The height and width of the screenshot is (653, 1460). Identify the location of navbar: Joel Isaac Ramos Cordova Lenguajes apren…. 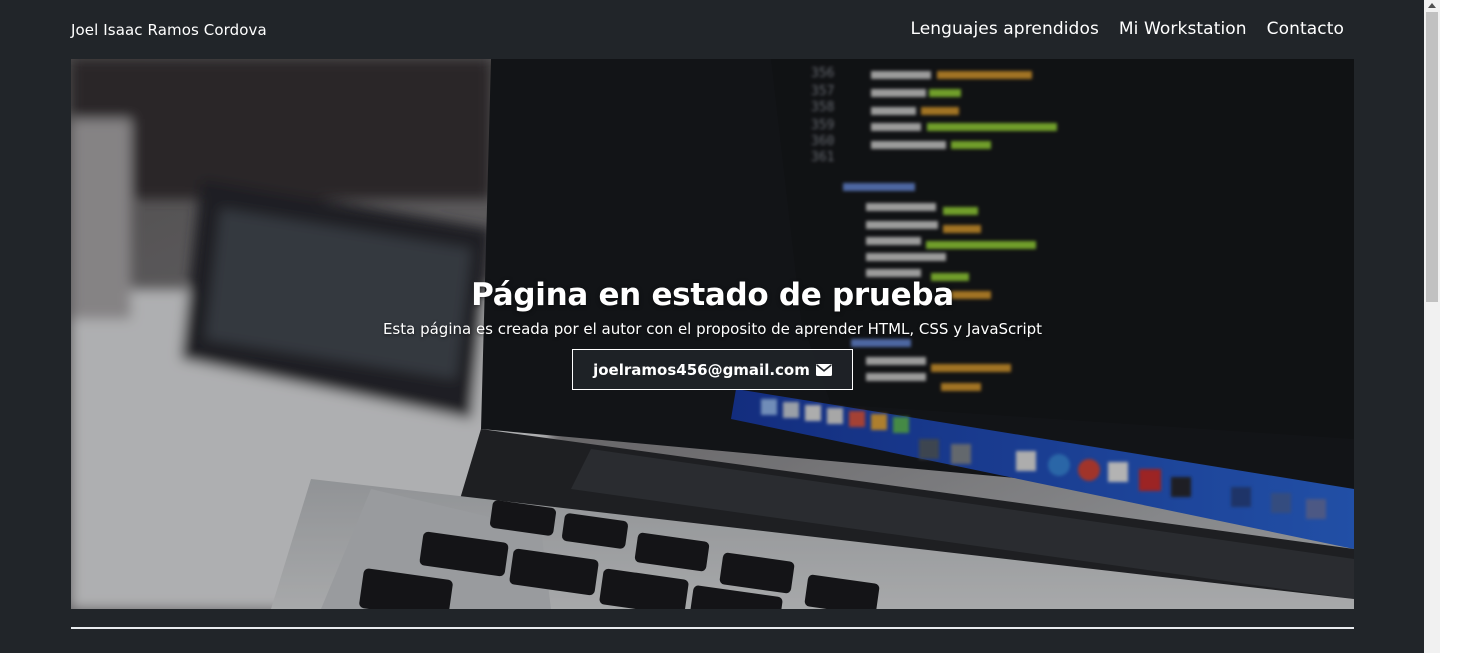
(712, 29).